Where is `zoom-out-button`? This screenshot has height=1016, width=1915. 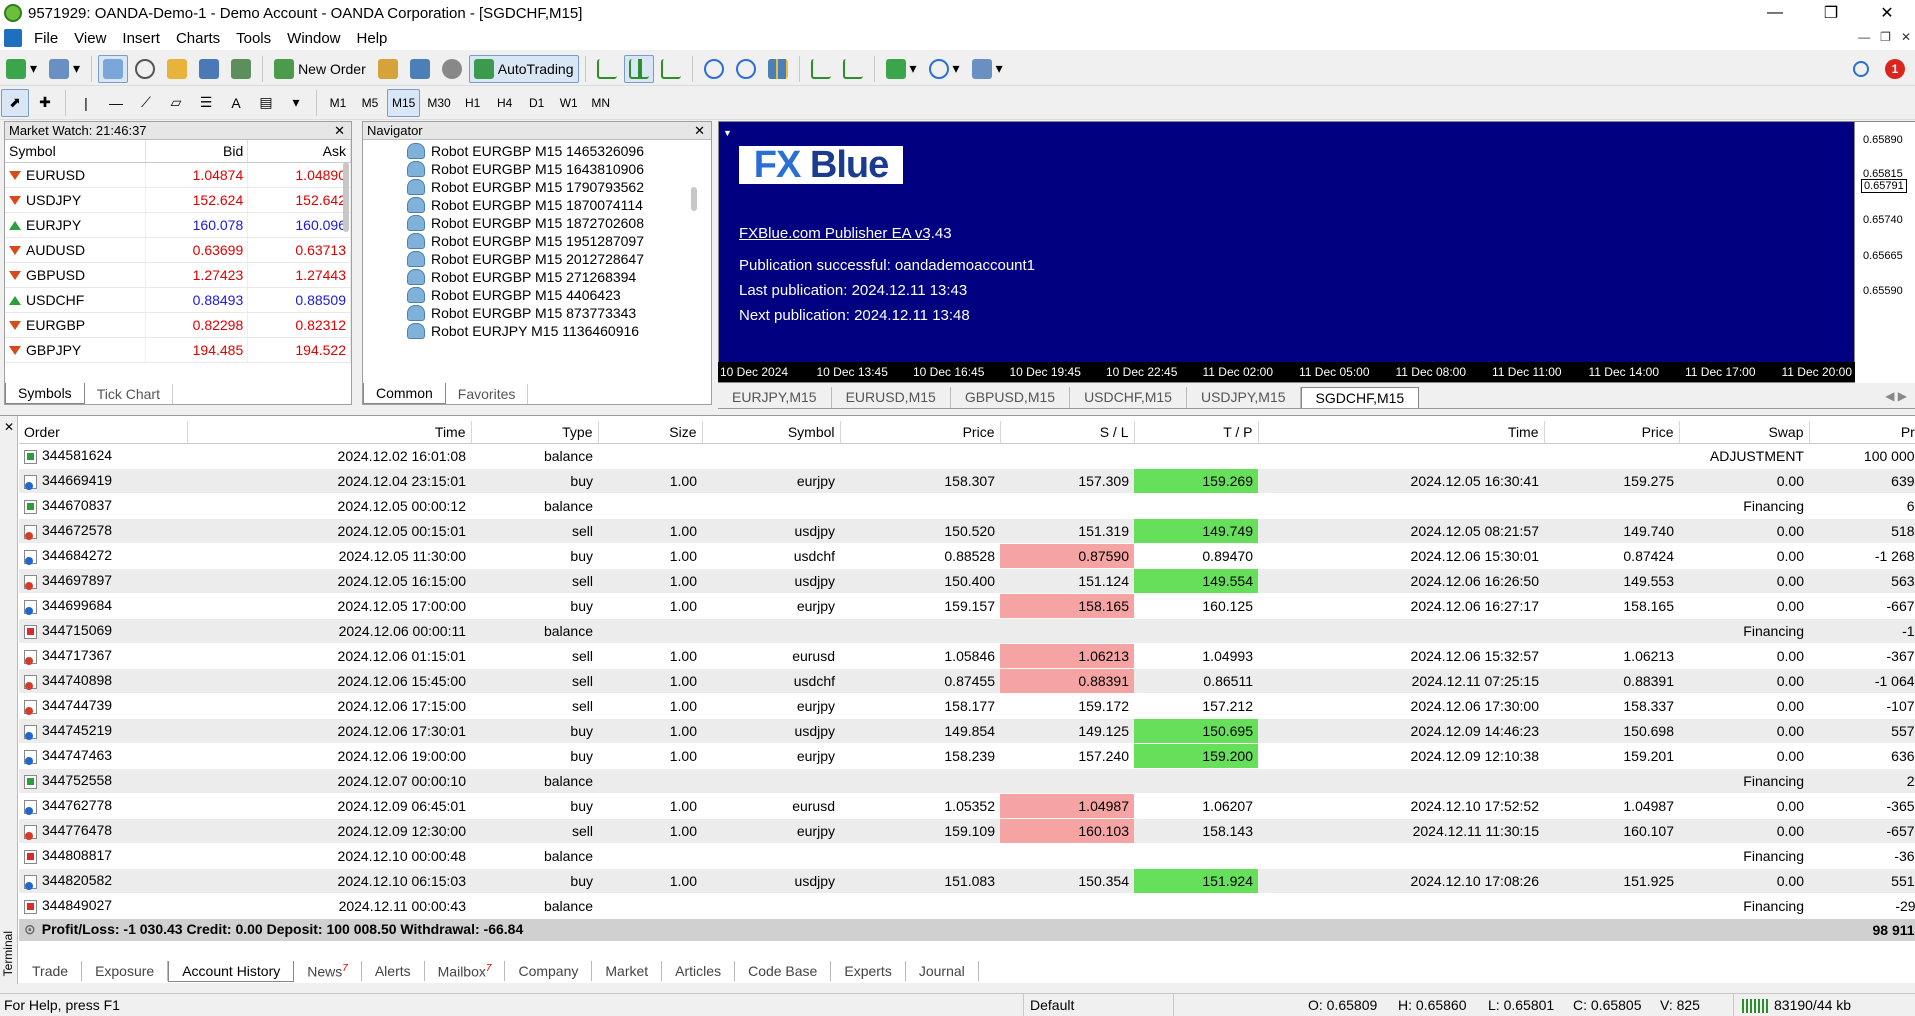 zoom-out-button is located at coordinates (746, 69).